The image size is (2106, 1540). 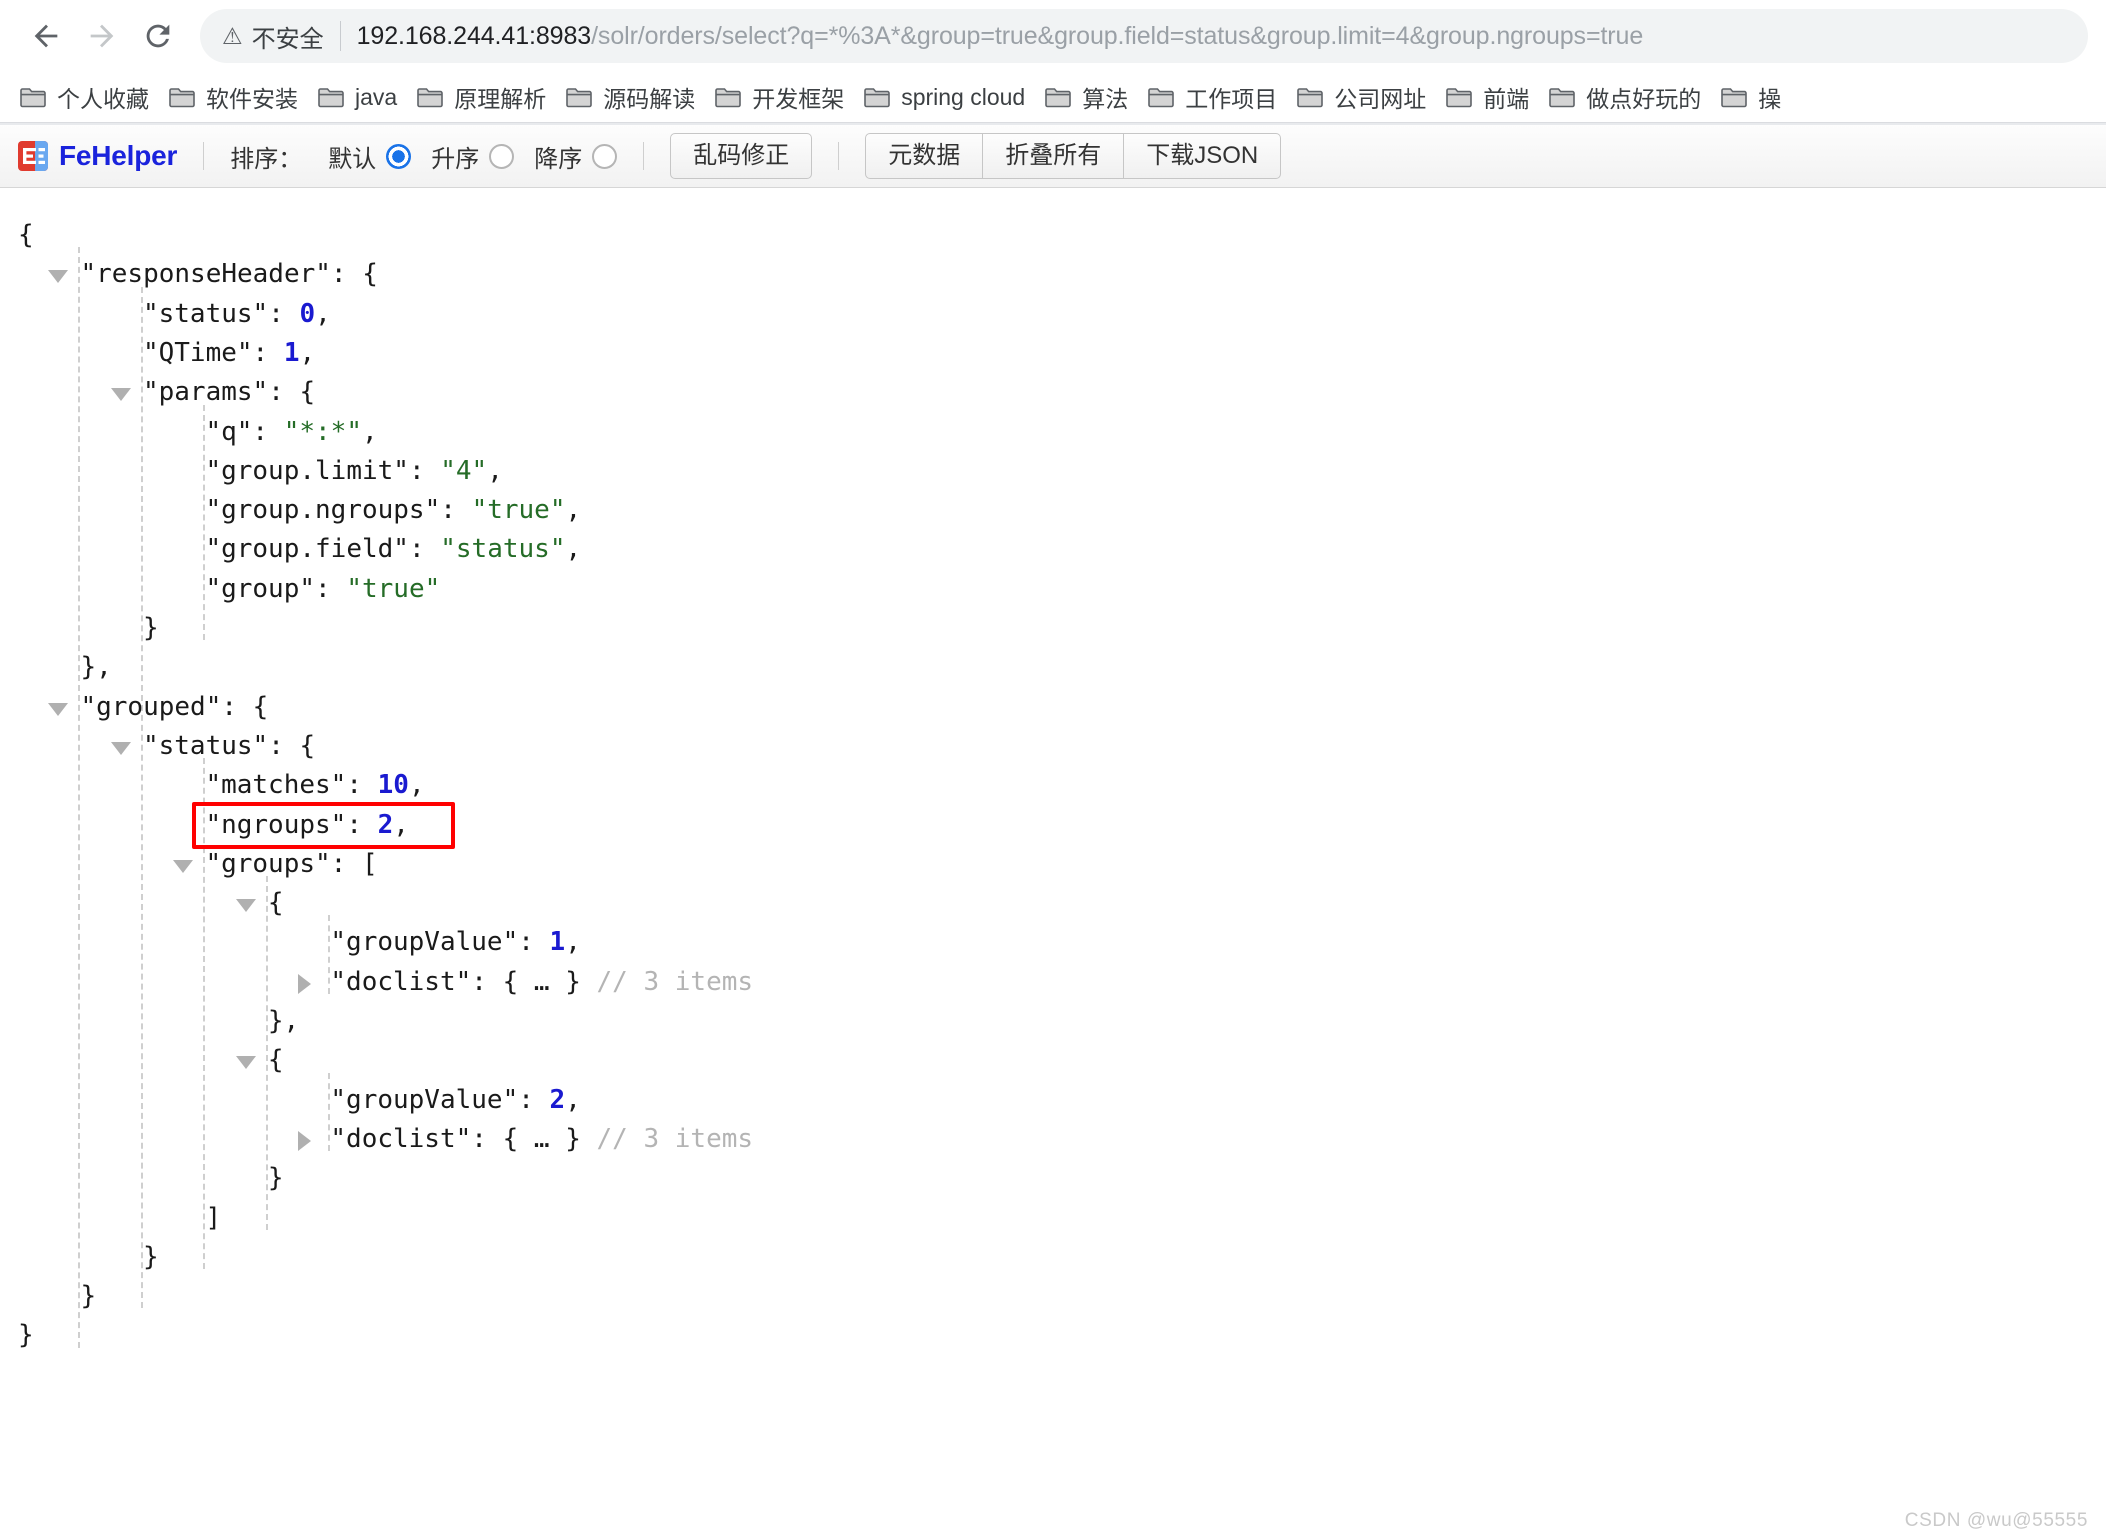 What do you see at coordinates (464, 470) in the screenshot?
I see `json-str: "4"` at bounding box center [464, 470].